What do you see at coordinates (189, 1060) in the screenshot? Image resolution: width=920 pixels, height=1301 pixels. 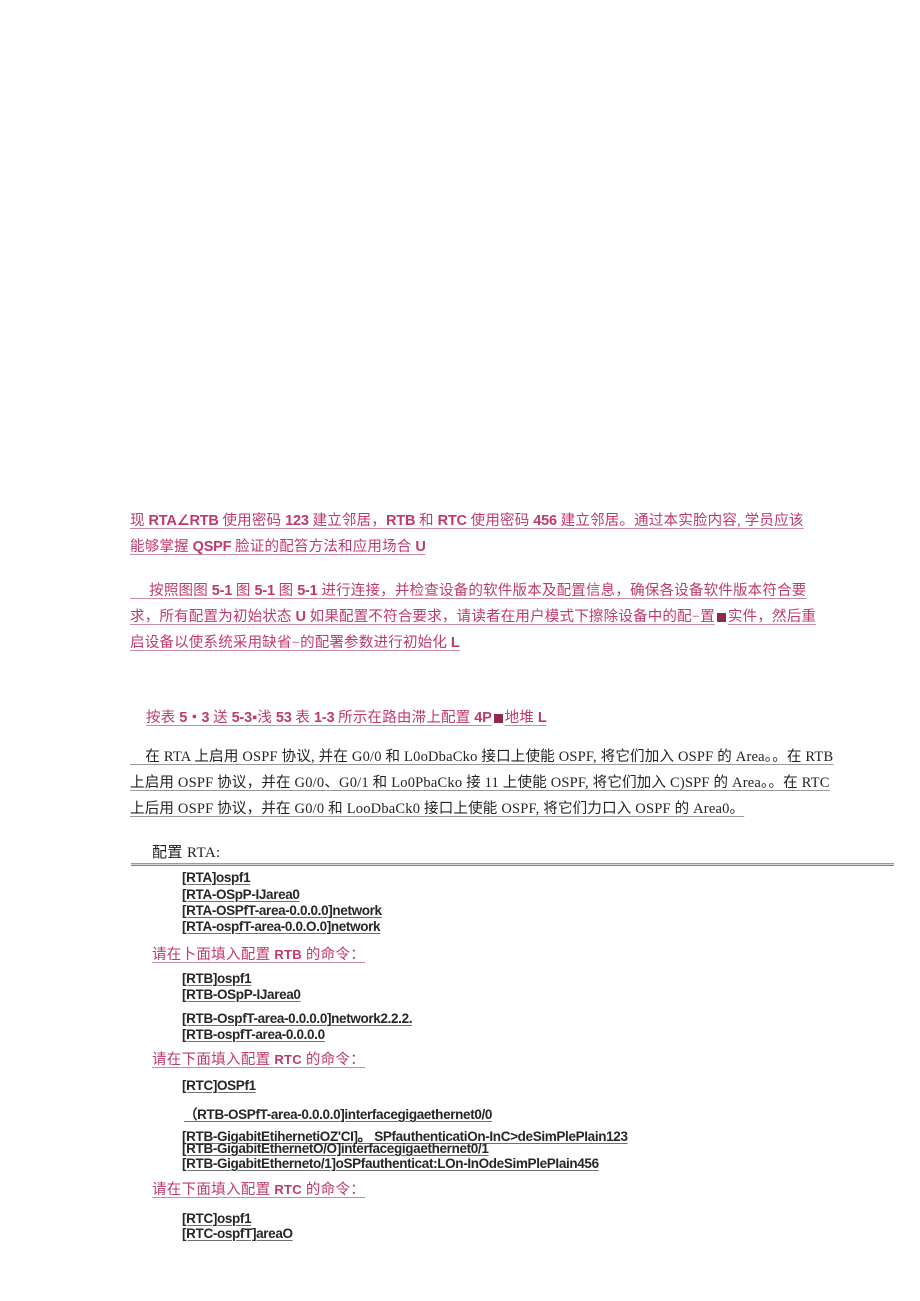 I see `prompt-rtc1-pre: 请在下面填` at bounding box center [189, 1060].